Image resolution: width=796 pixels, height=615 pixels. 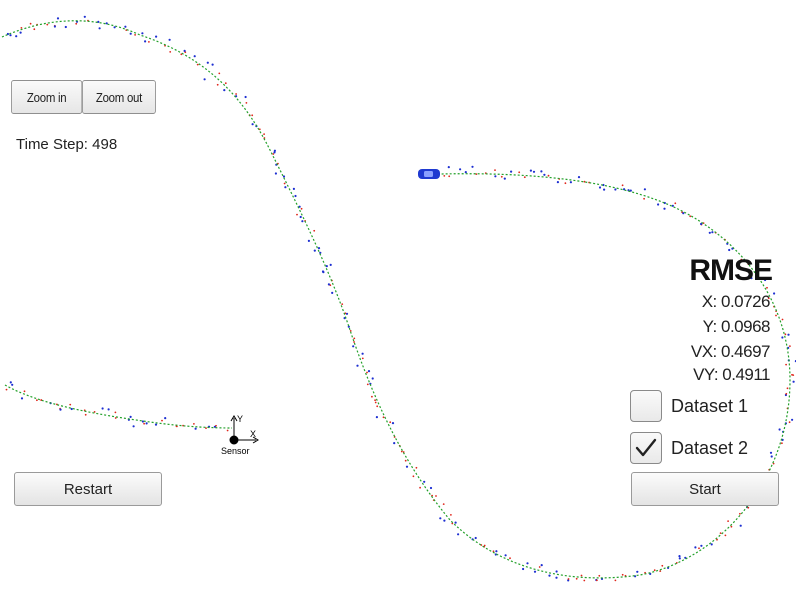 I want to click on car-icon, so click(x=429, y=174).